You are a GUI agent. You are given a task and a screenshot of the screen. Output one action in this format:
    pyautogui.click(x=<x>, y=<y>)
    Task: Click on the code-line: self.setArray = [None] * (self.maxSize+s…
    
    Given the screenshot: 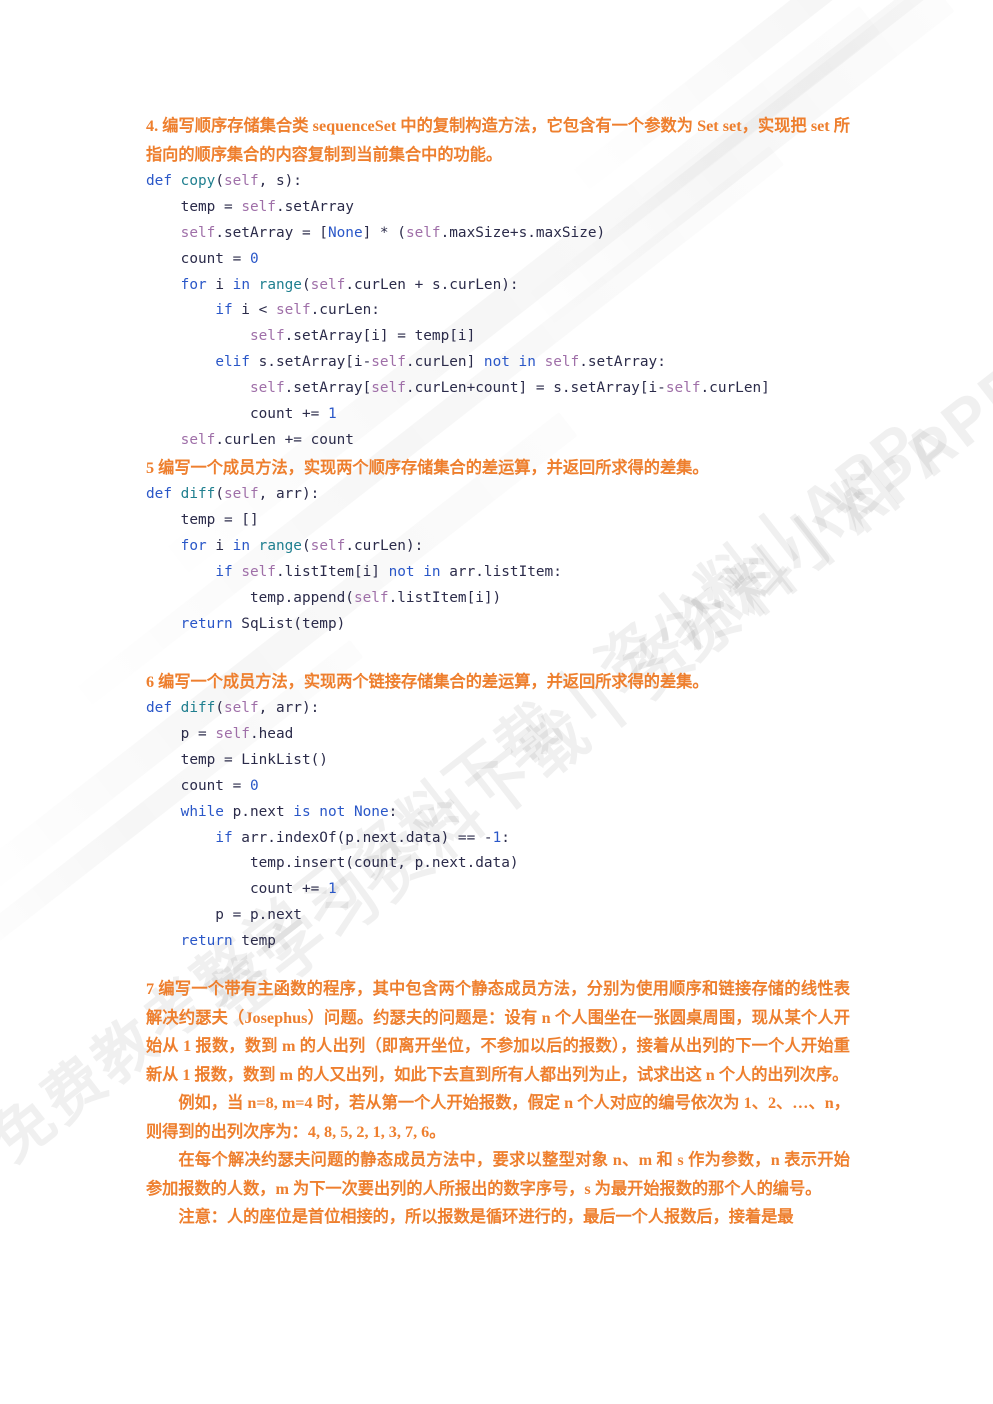 What is the action you would take?
    pyautogui.click(x=498, y=234)
    